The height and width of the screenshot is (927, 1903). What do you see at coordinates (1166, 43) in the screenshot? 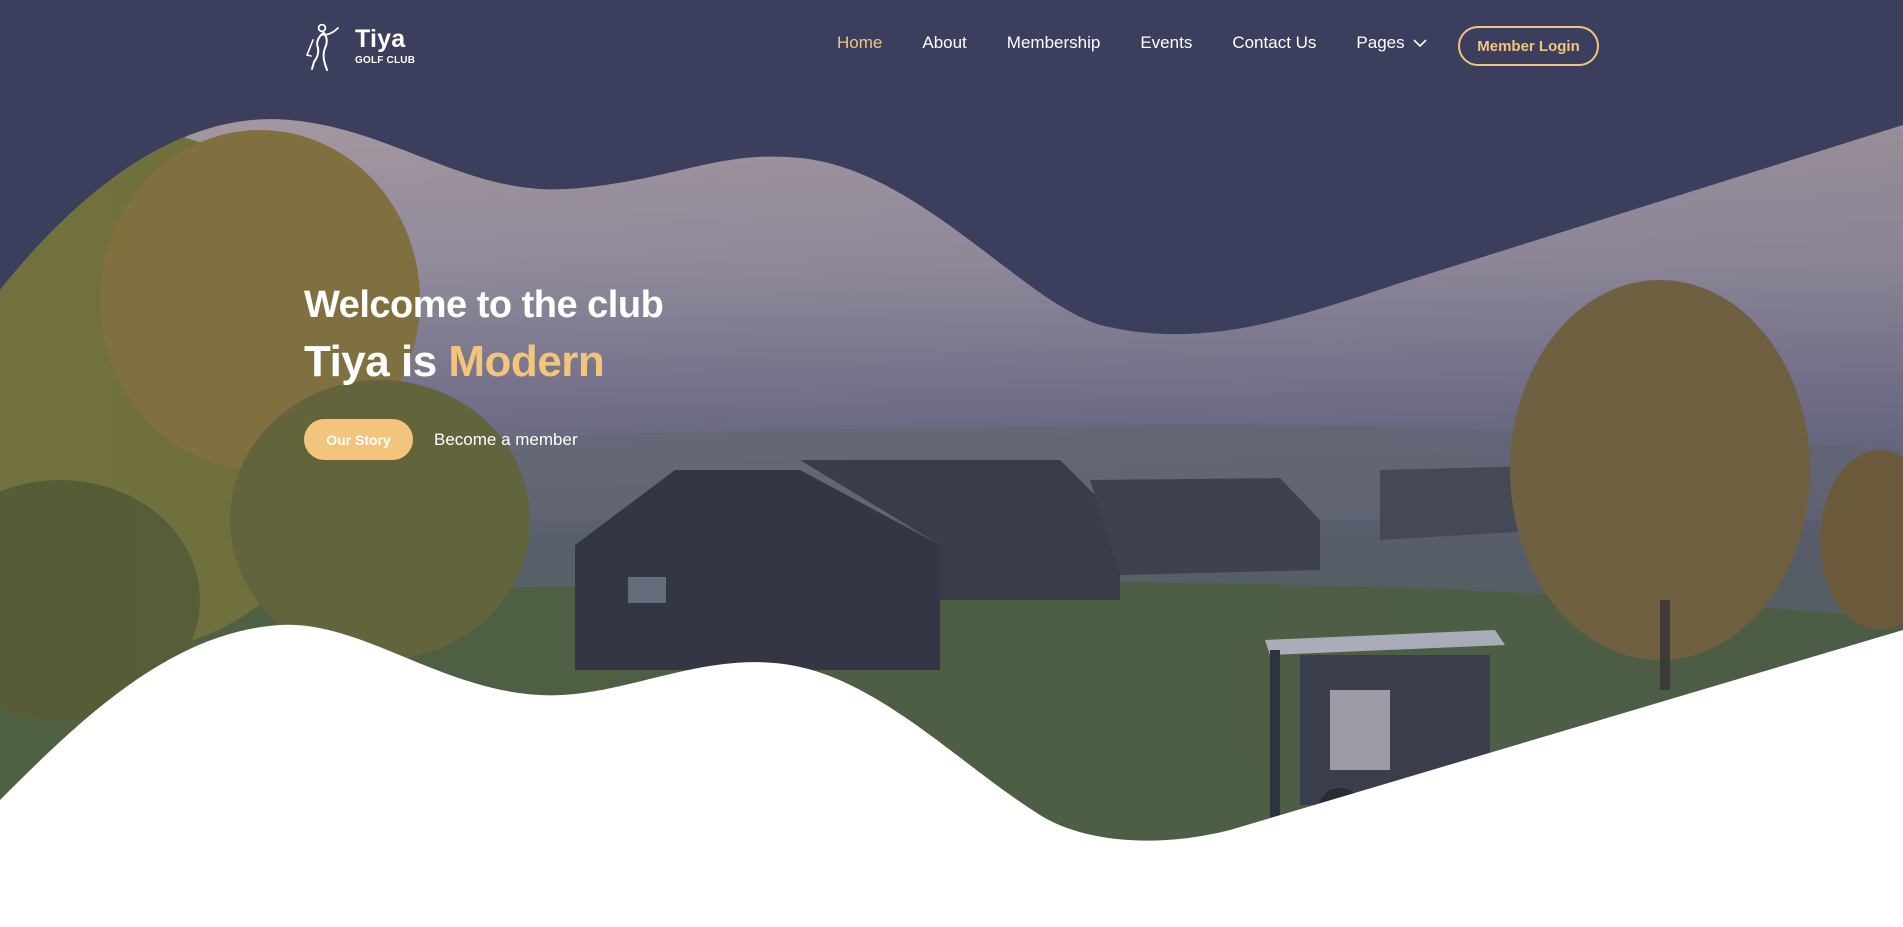
I see `nav-events: Events` at bounding box center [1166, 43].